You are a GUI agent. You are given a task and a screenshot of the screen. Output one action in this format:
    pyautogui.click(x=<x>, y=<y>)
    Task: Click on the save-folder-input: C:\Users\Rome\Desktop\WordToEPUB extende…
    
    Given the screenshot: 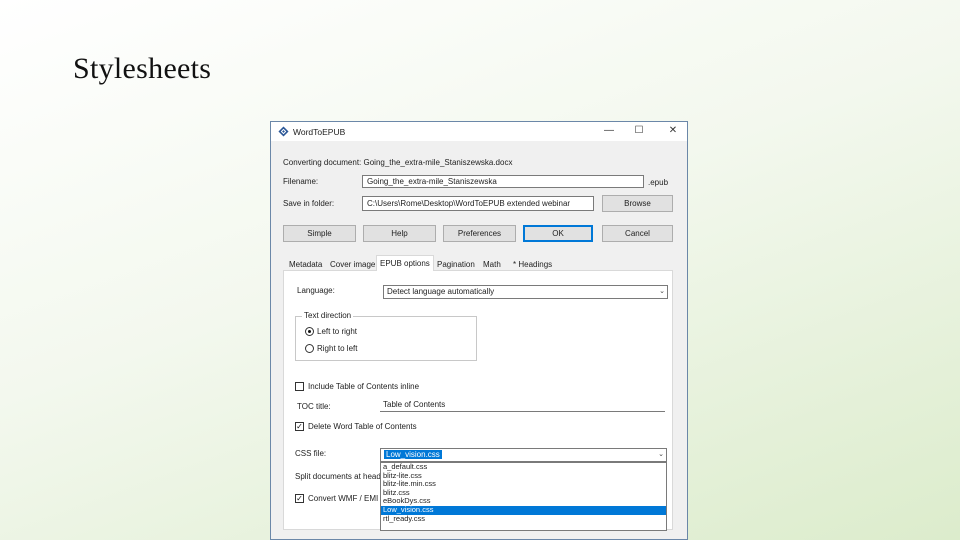 What is the action you would take?
    pyautogui.click(x=478, y=203)
    